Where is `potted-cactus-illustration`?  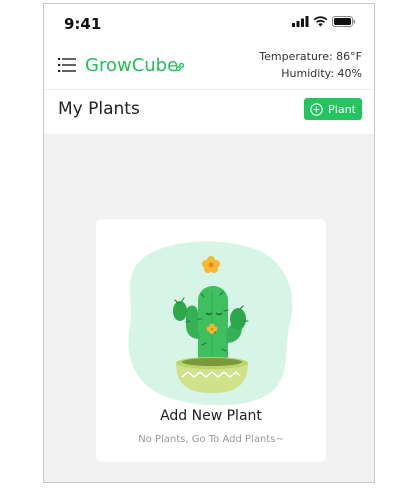
potted-cactus-illustration is located at coordinates (210, 323).